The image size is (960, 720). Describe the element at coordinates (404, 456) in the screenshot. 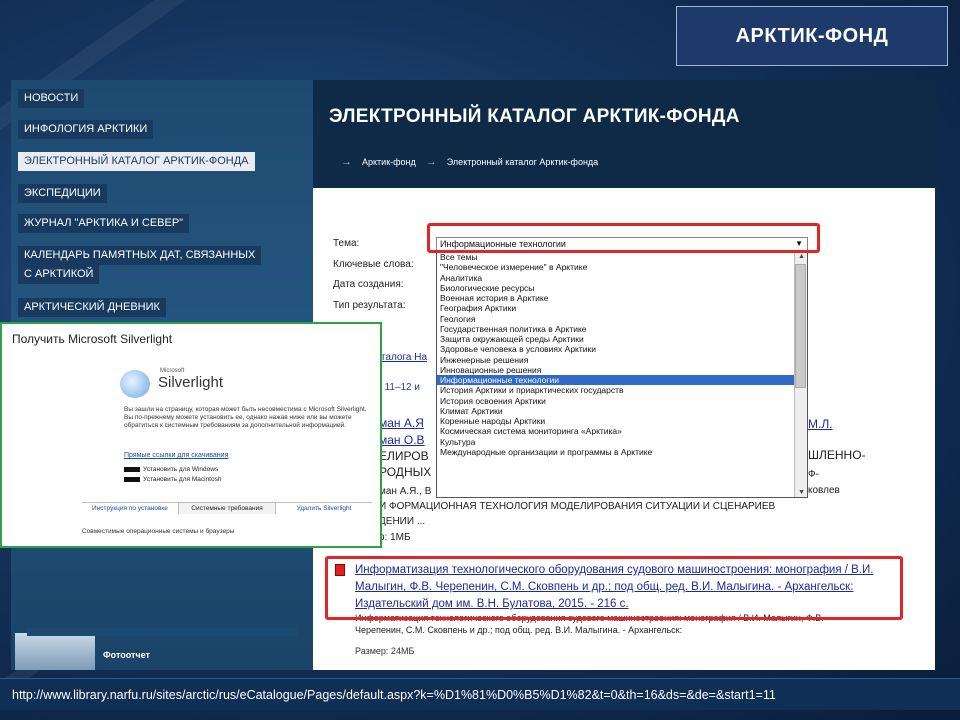

I see `model-fragment: ЕЛИРОВ` at that location.